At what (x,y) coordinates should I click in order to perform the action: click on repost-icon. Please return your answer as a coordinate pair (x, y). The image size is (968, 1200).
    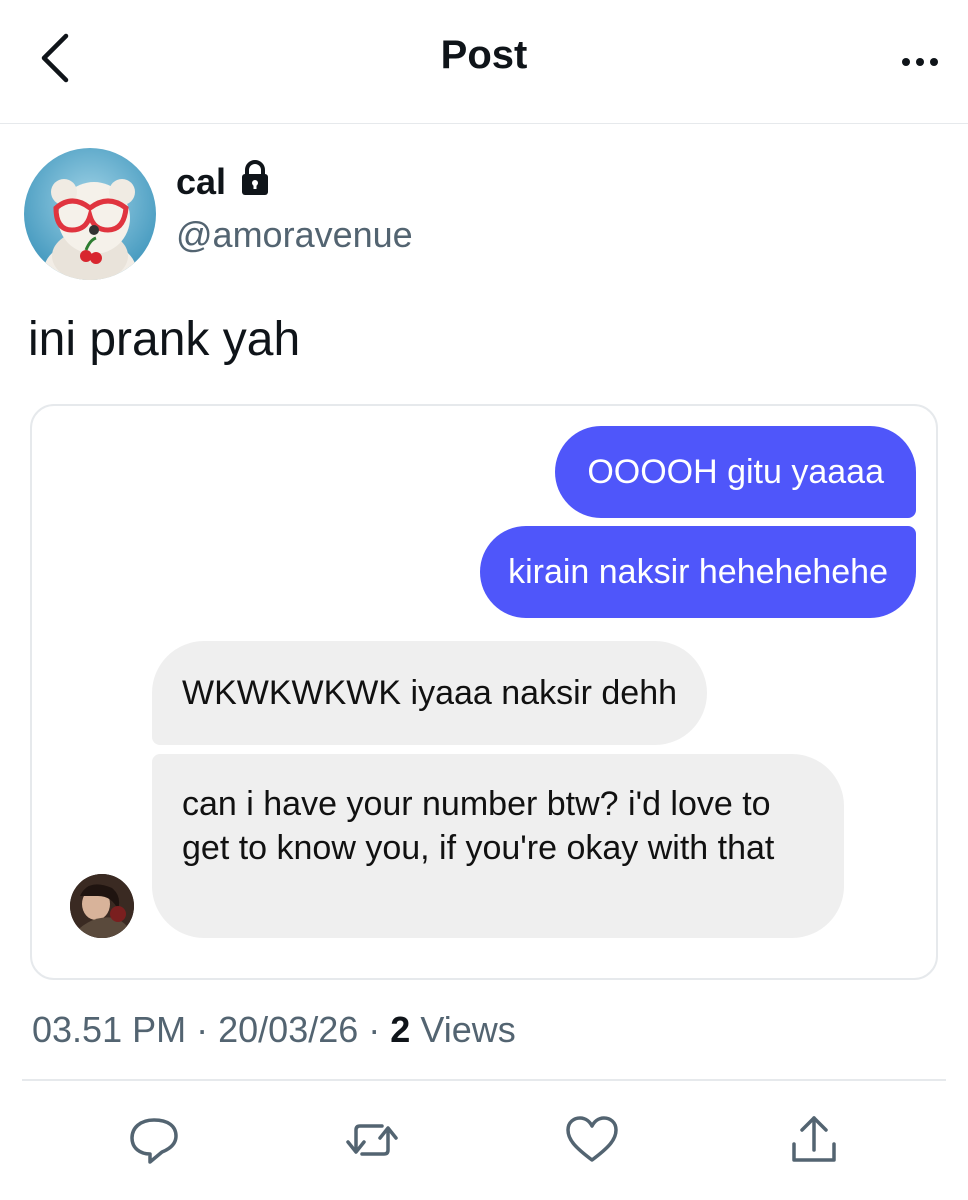
    Looking at the image, I should click on (372, 1140).